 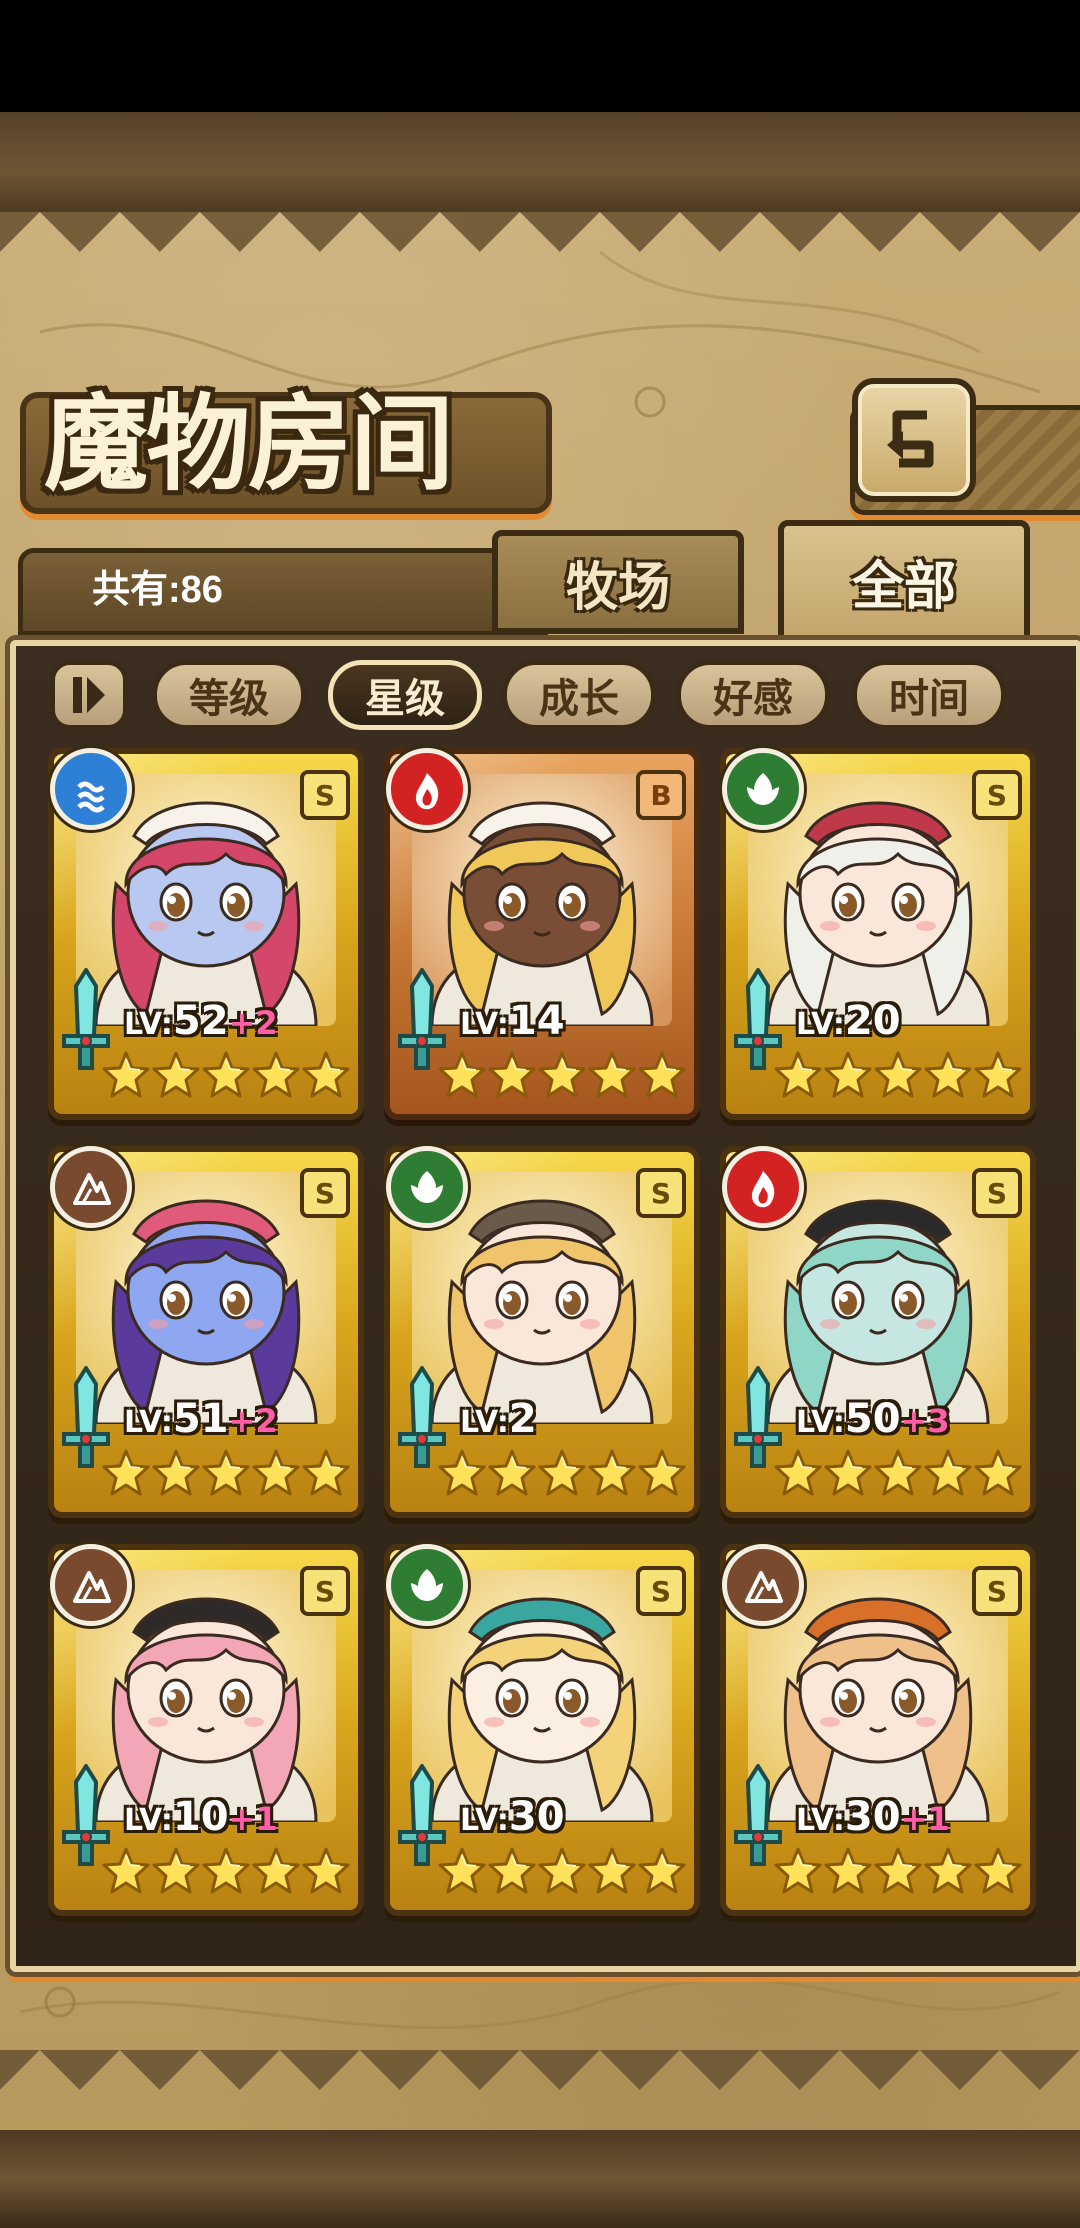 What do you see at coordinates (904, 581) in the screenshot?
I see `tab-all: 全部` at bounding box center [904, 581].